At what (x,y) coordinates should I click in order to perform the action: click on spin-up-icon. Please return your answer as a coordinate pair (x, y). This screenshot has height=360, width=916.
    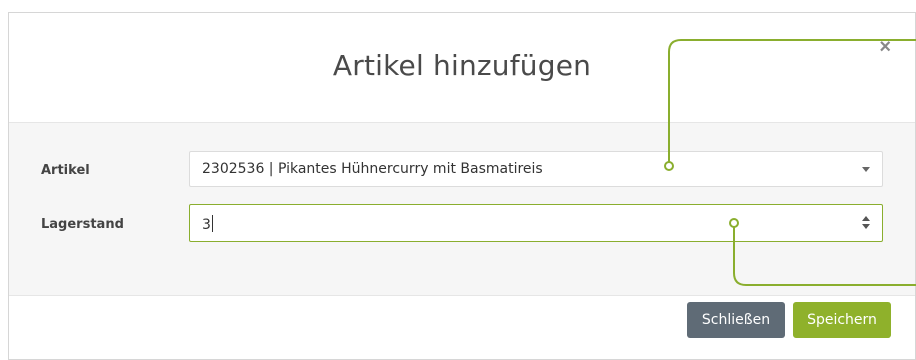
    Looking at the image, I should click on (866, 218).